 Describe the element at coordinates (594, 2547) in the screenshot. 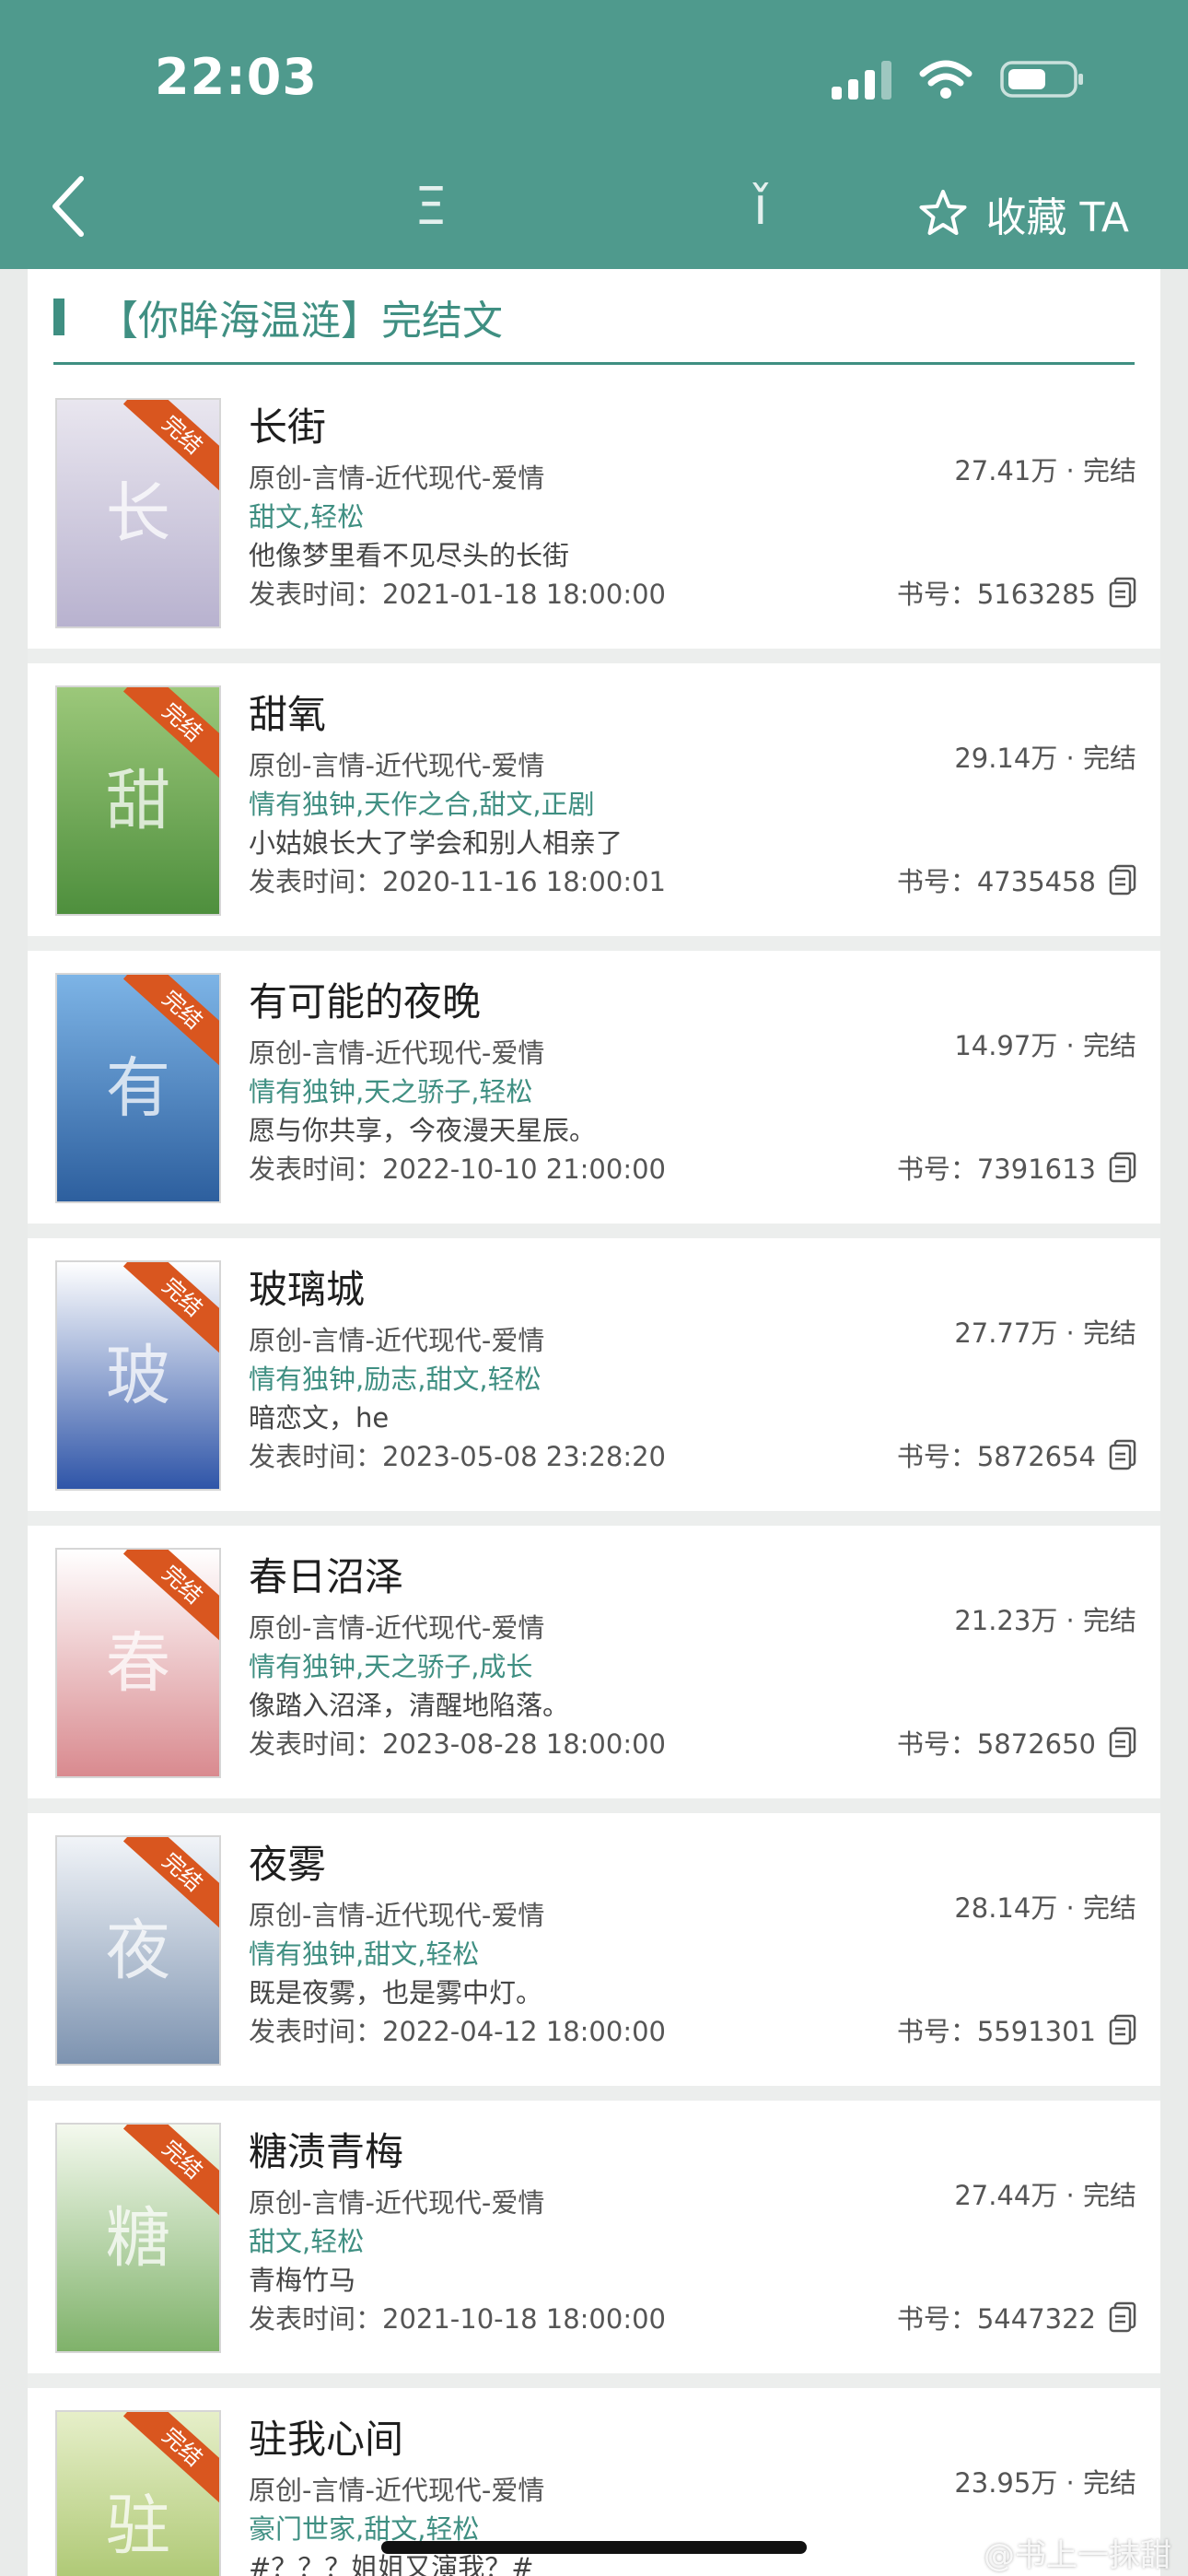

I see `home-indicator` at that location.